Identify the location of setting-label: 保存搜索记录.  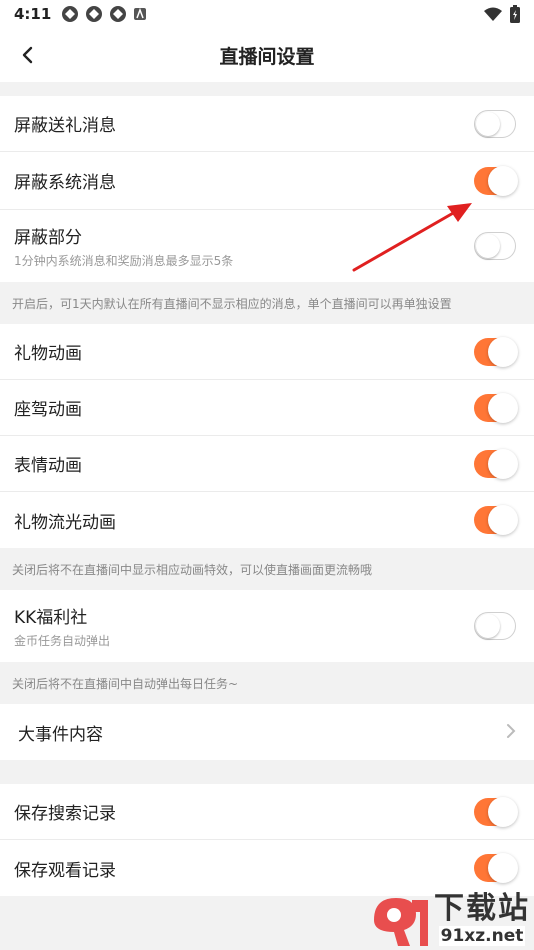
(65, 814).